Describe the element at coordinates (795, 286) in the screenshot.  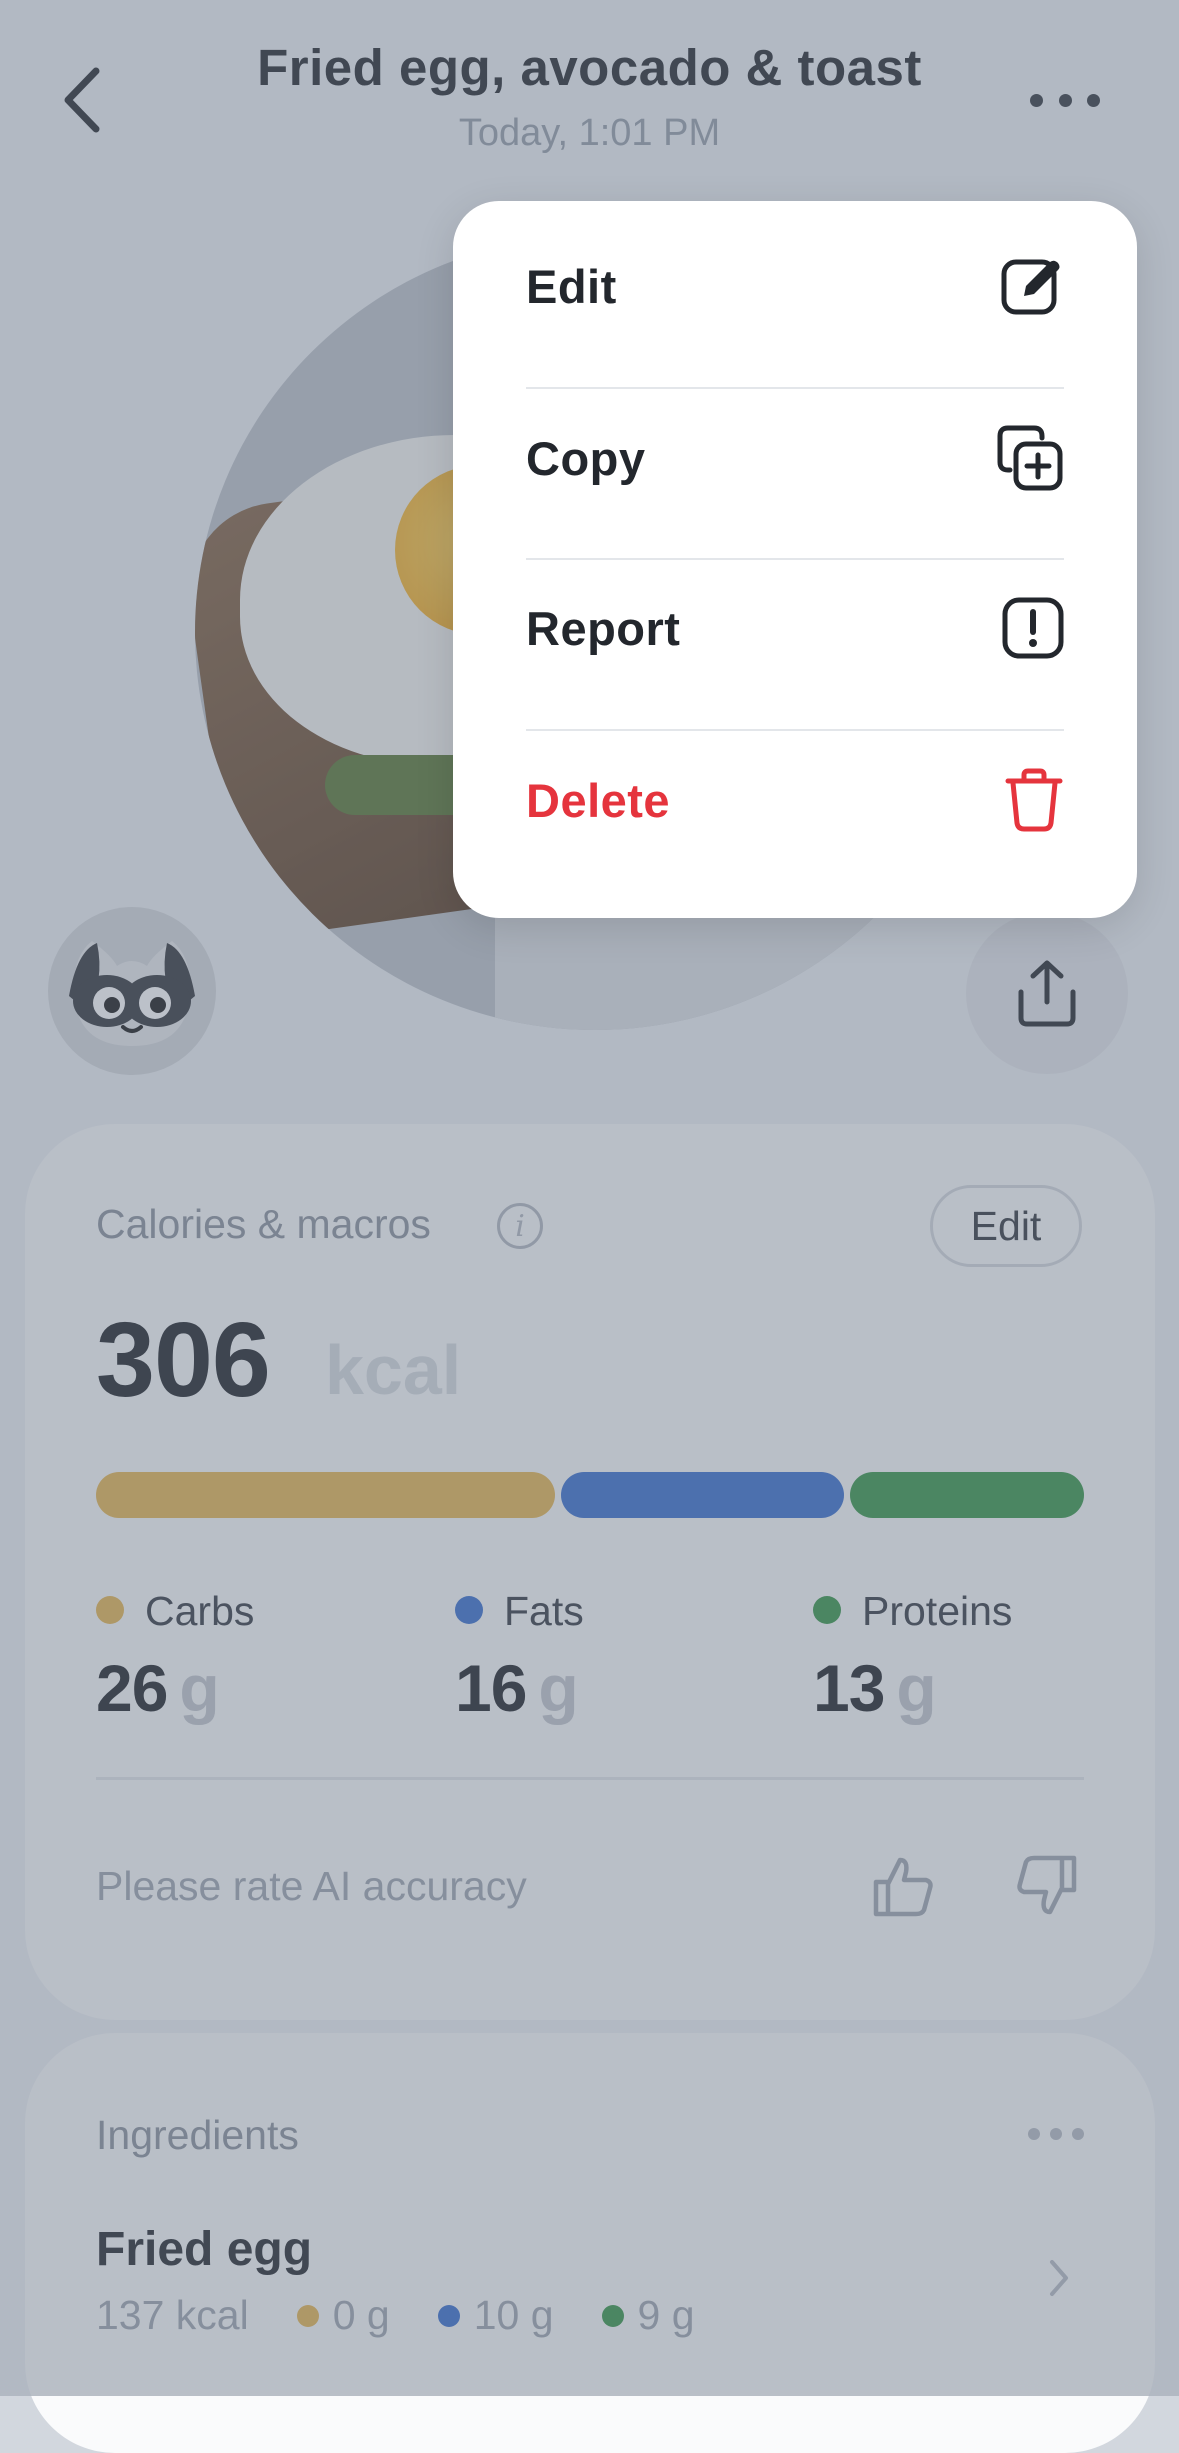
I see `menu-item-edit: Edit` at that location.